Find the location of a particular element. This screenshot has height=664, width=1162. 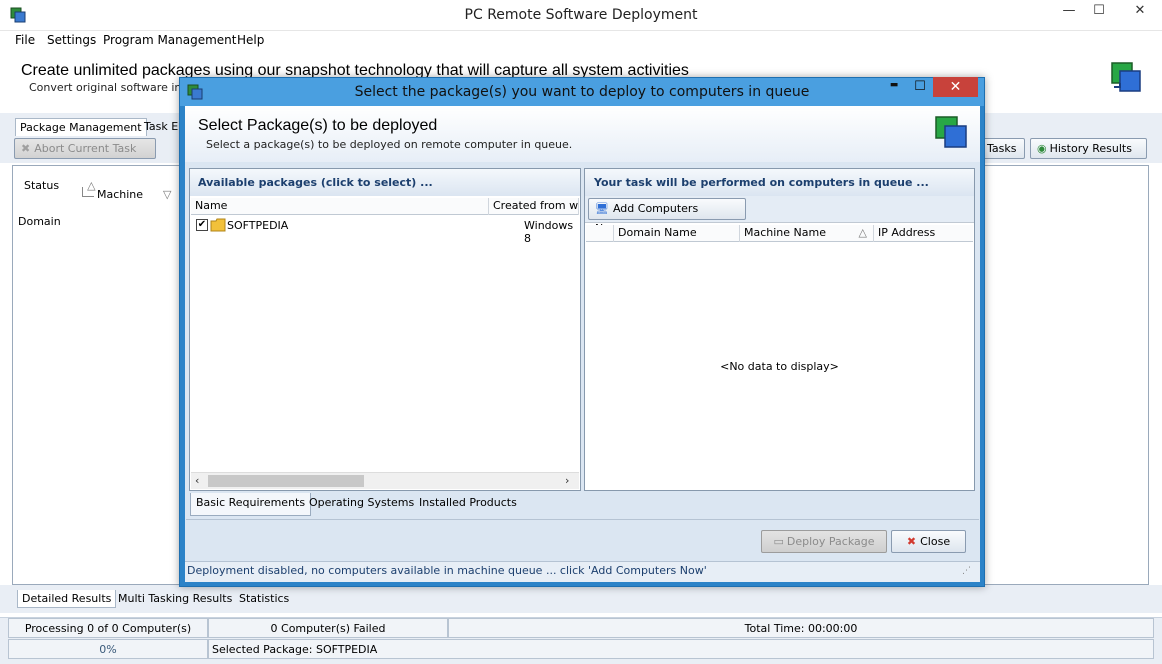

selected-package-status: Selected Package: SOFTPEDIA is located at coordinates (681, 649).